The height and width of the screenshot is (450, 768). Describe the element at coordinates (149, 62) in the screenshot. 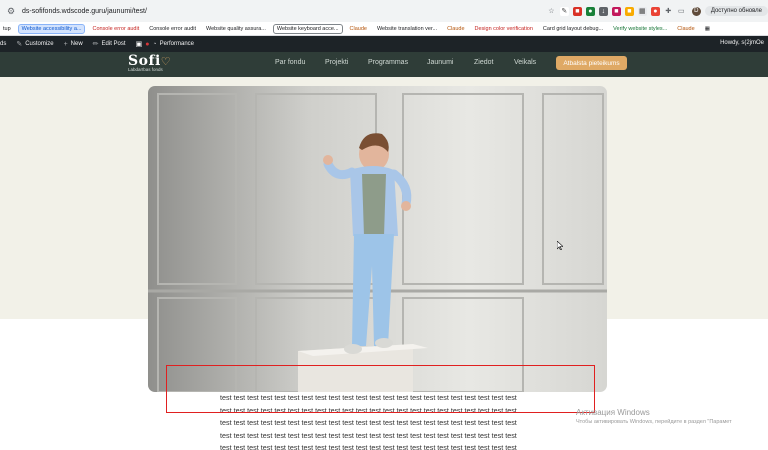

I see `site-logo: Sofi♡ Labdarības fonds` at that location.